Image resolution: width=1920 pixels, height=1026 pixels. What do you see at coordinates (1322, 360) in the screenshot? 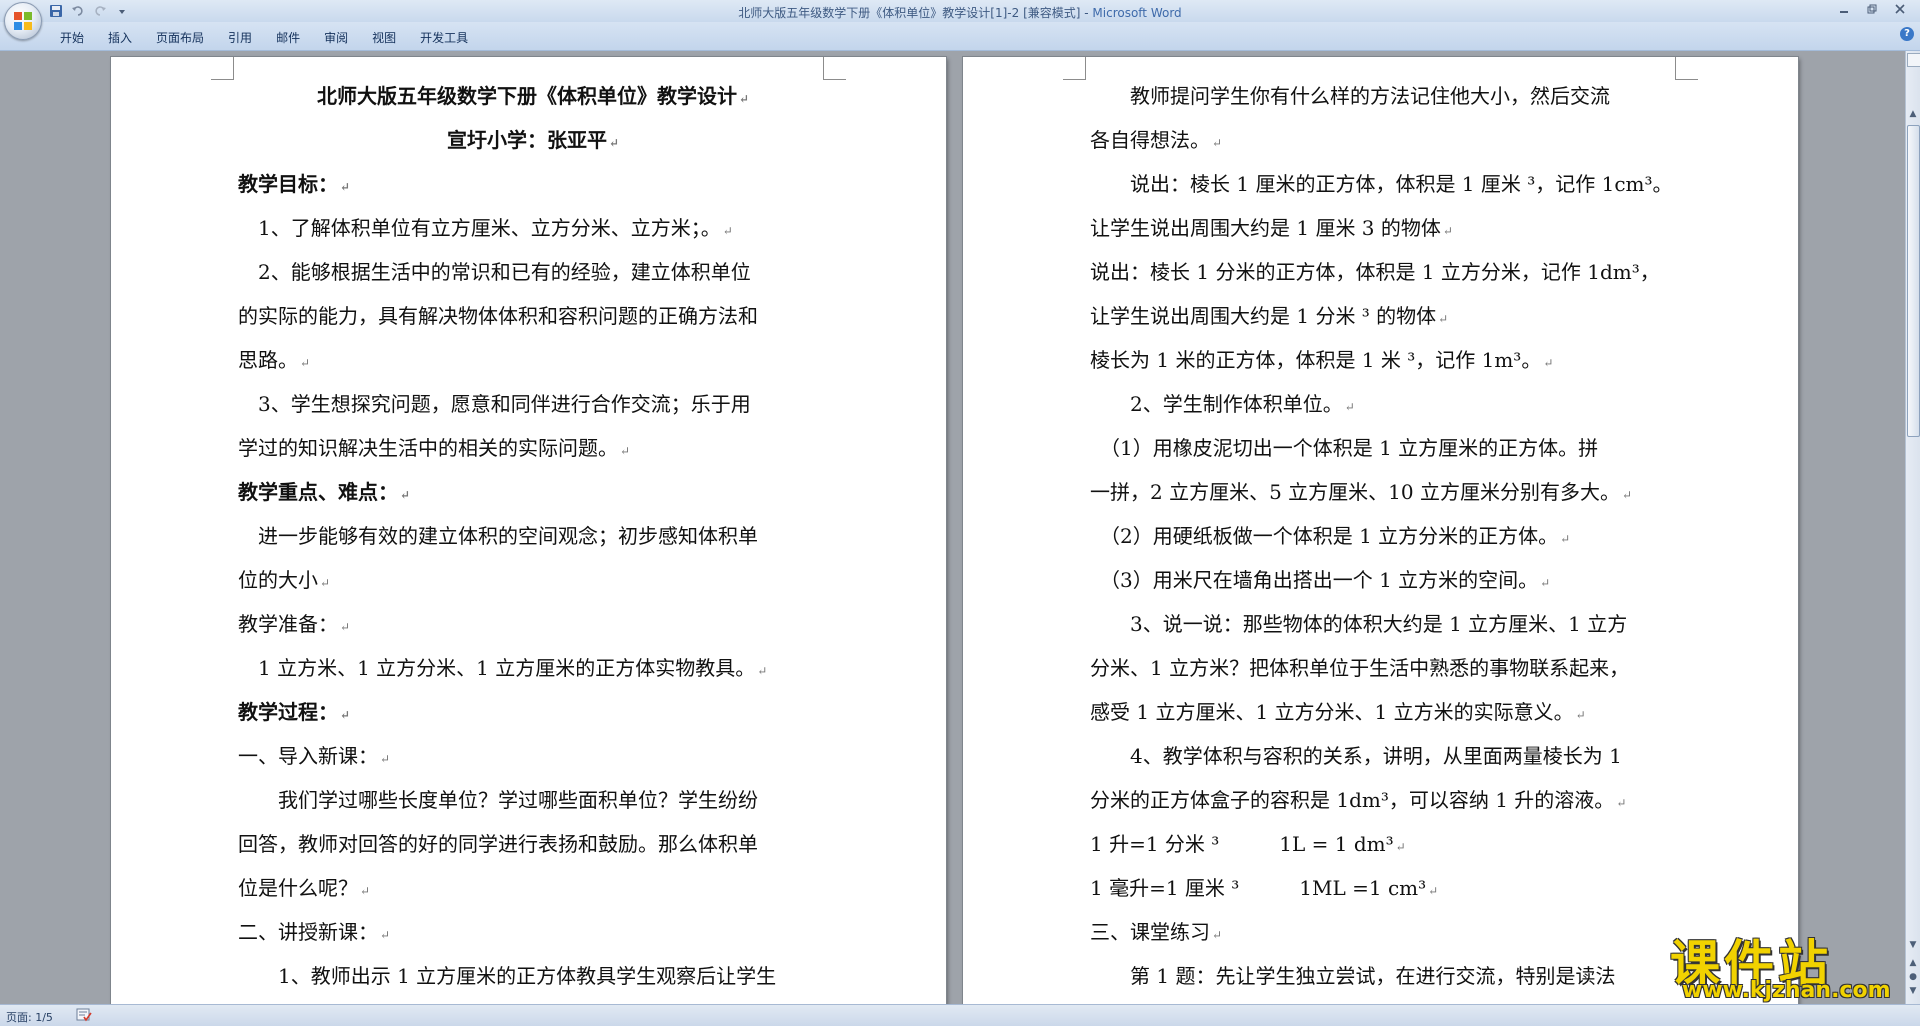
I see `paragraph: 棱长为 1 米的正方体，体积是 1 米 ³，记作 1m³。 ↵` at bounding box center [1322, 360].